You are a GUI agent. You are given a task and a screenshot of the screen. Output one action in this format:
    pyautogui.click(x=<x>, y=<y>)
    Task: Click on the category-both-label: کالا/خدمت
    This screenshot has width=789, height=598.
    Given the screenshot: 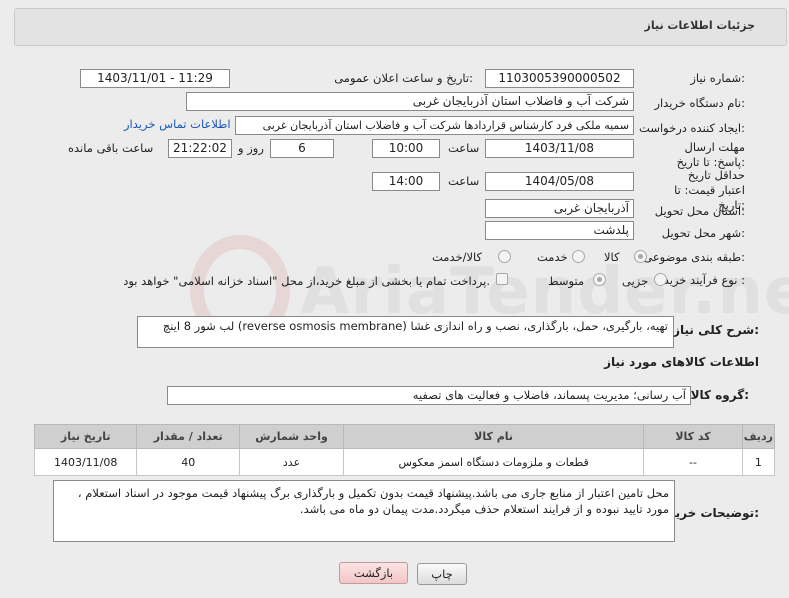 What is the action you would take?
    pyautogui.click(x=457, y=257)
    